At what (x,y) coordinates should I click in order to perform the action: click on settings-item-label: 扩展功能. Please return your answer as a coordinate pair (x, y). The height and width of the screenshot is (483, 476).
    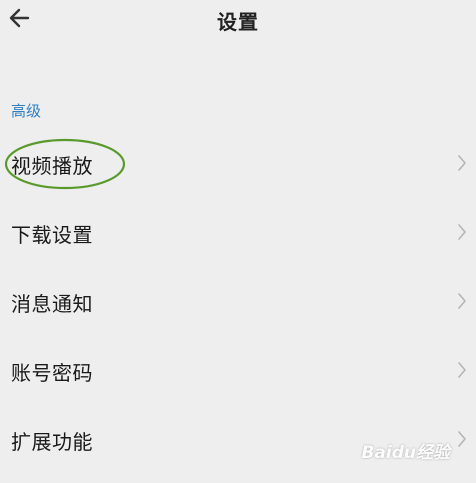
    Looking at the image, I should click on (52, 442).